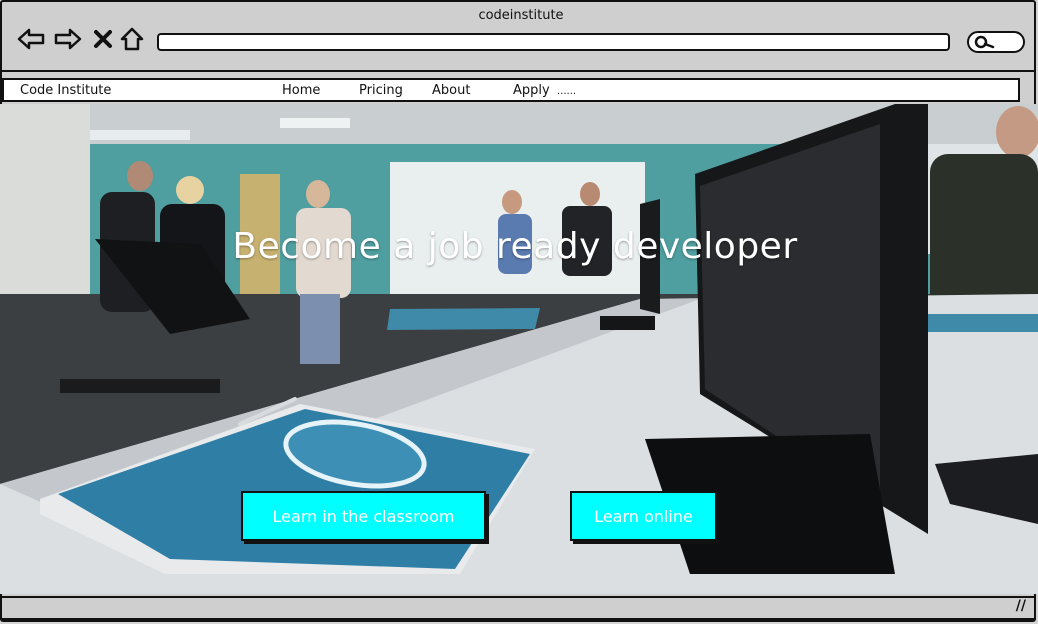 The width and height of the screenshot is (1038, 624). I want to click on nav-about: About, so click(451, 90).